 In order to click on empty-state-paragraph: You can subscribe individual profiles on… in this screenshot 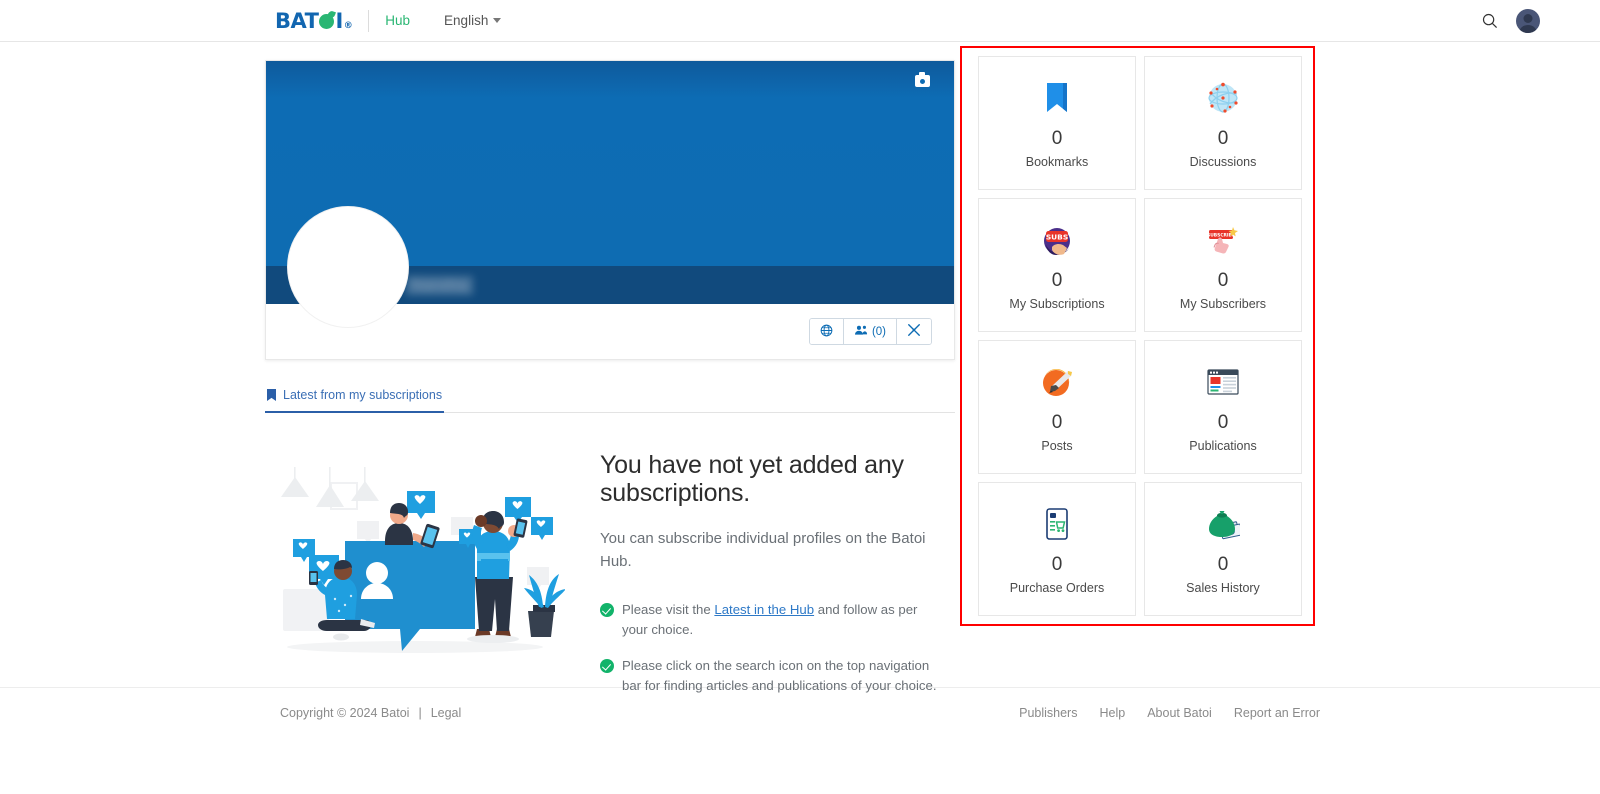, I will do `click(763, 550)`.